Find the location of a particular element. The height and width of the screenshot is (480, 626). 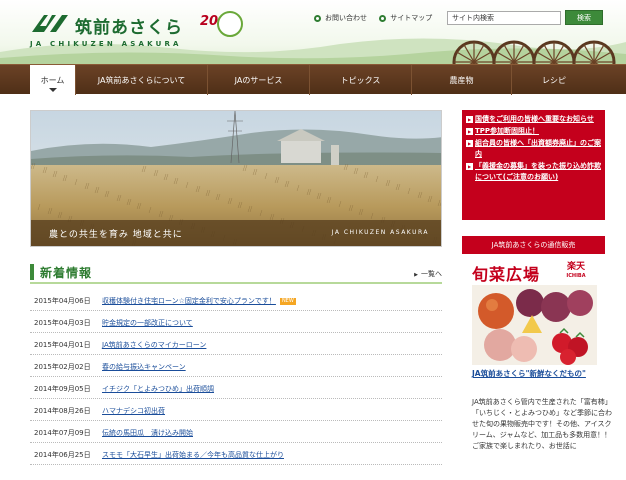

news-row: 2014年08月26日 ハマナデシコ初出荷 is located at coordinates (236, 410).